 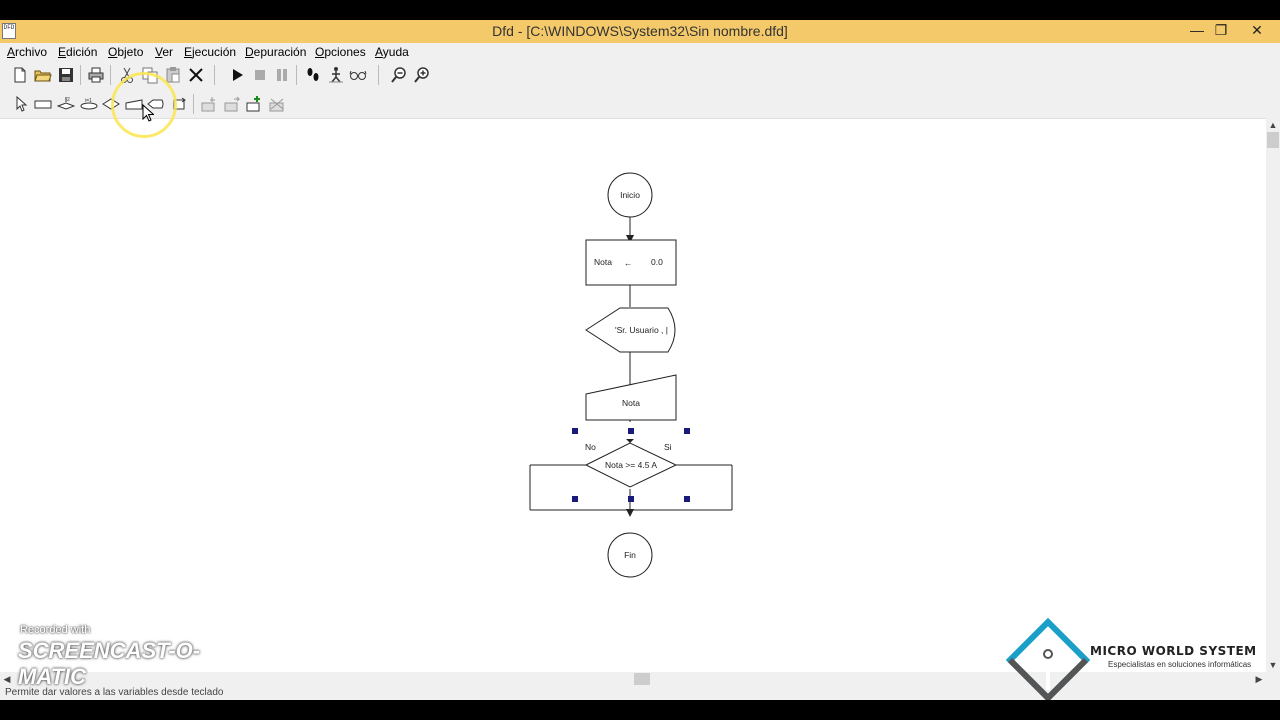 I want to click on menu-edicion-mnemonic: E, so click(x=62, y=52).